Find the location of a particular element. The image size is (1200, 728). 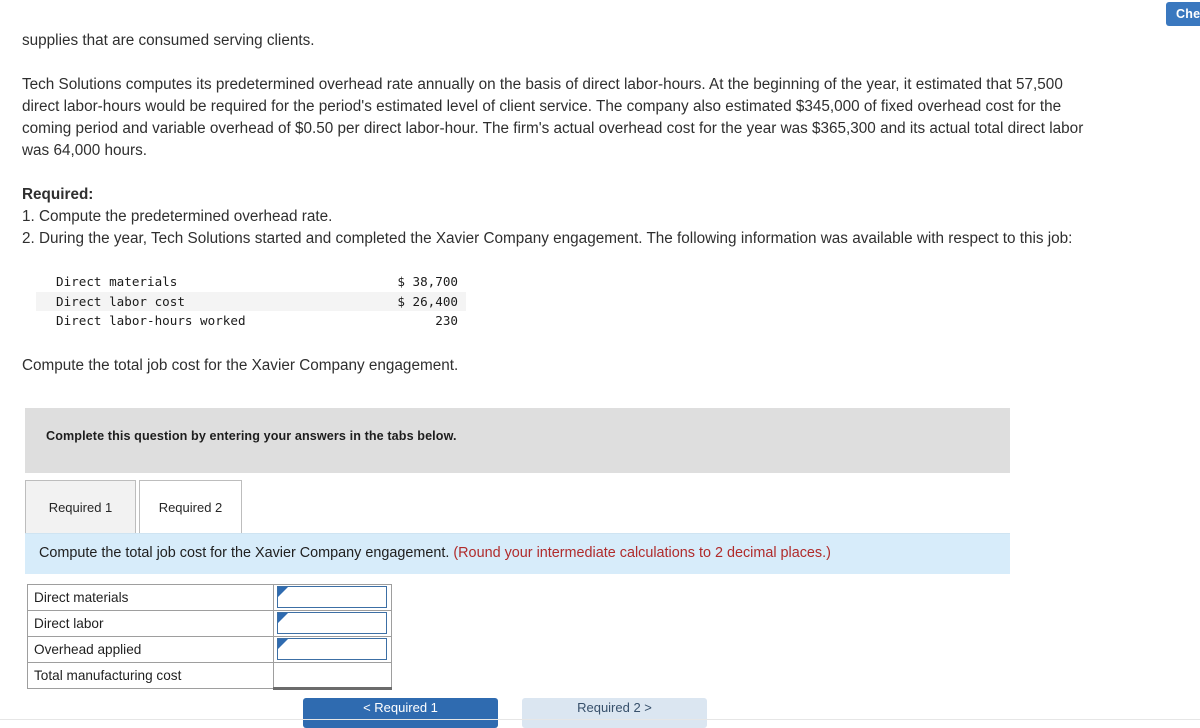

answer-row-label: Total manufacturing cost is located at coordinates (150, 675).